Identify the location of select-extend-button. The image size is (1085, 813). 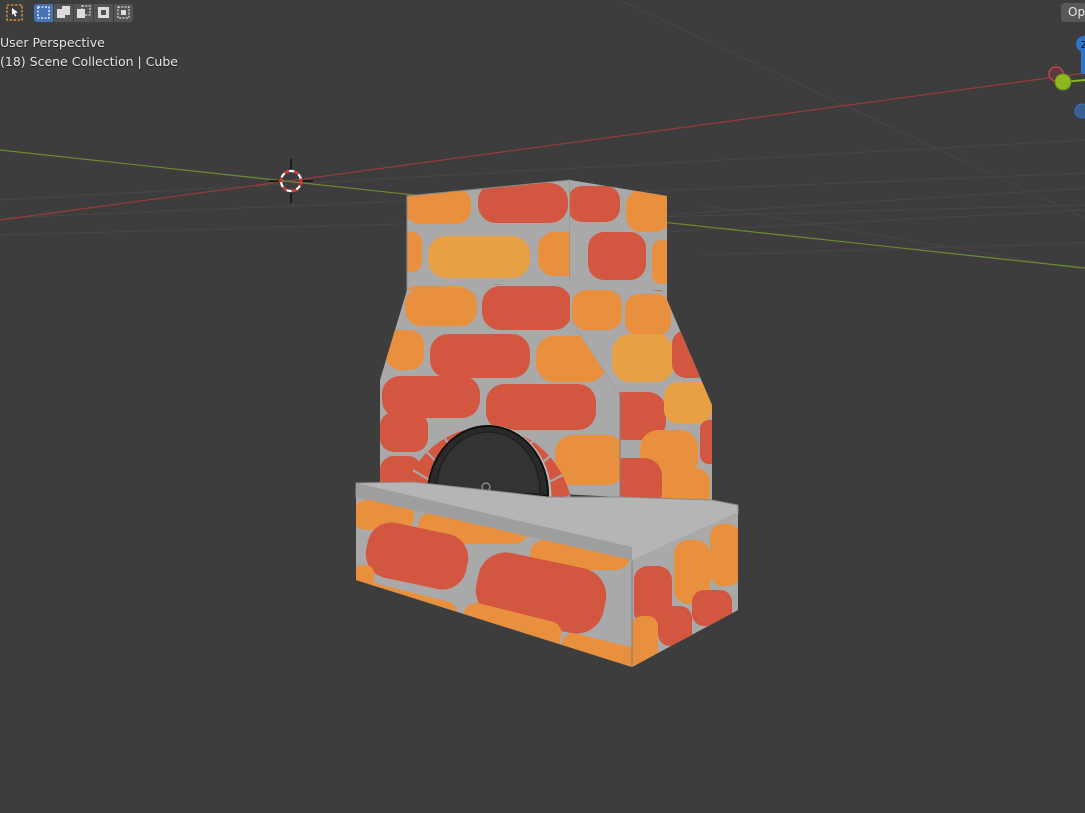
(63, 12).